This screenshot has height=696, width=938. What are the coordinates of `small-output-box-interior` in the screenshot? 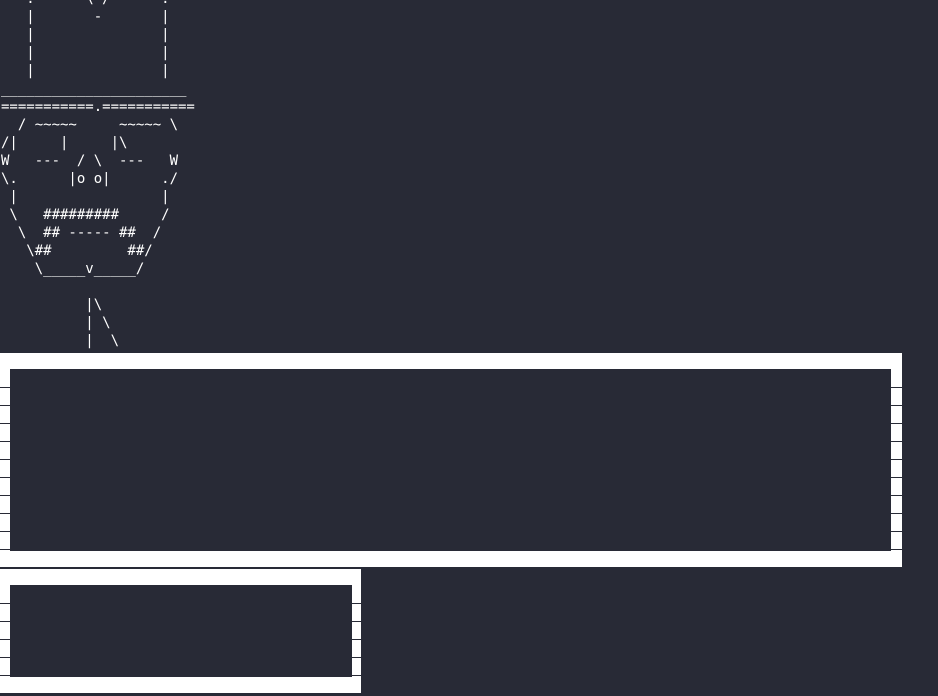 It's located at (181, 631).